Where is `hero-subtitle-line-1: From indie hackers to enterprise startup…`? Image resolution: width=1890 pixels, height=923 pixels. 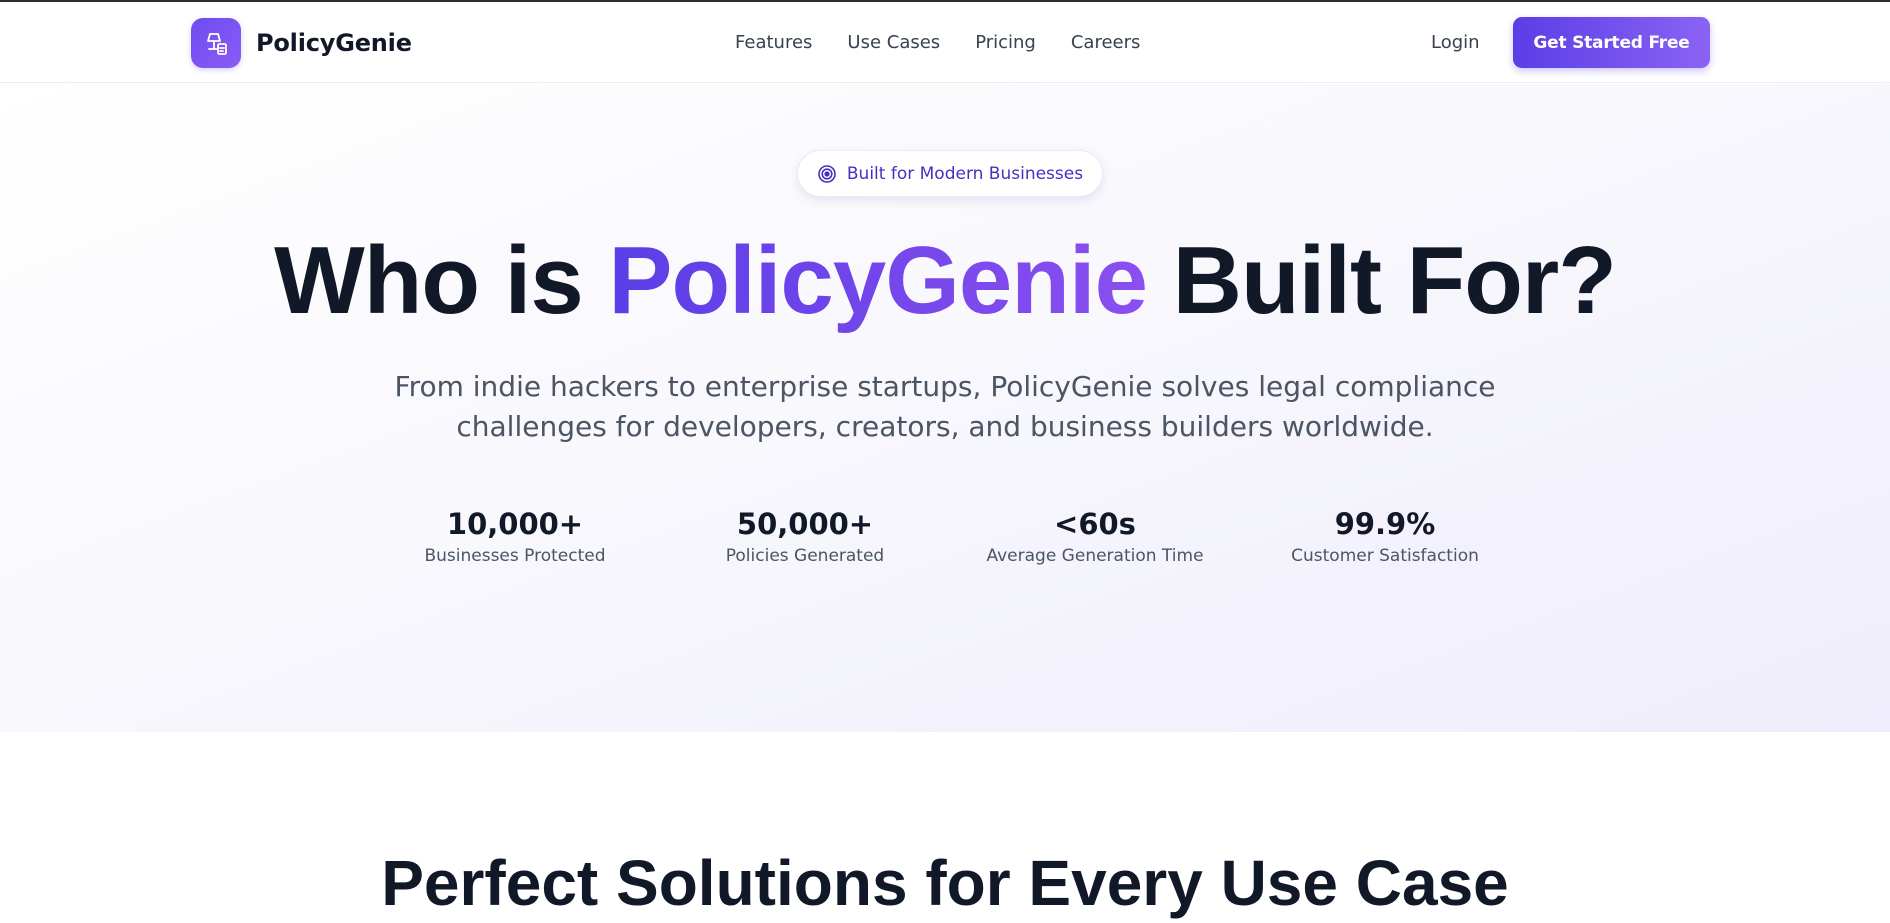 hero-subtitle-line-1: From indie hackers to enterprise startup… is located at coordinates (945, 386).